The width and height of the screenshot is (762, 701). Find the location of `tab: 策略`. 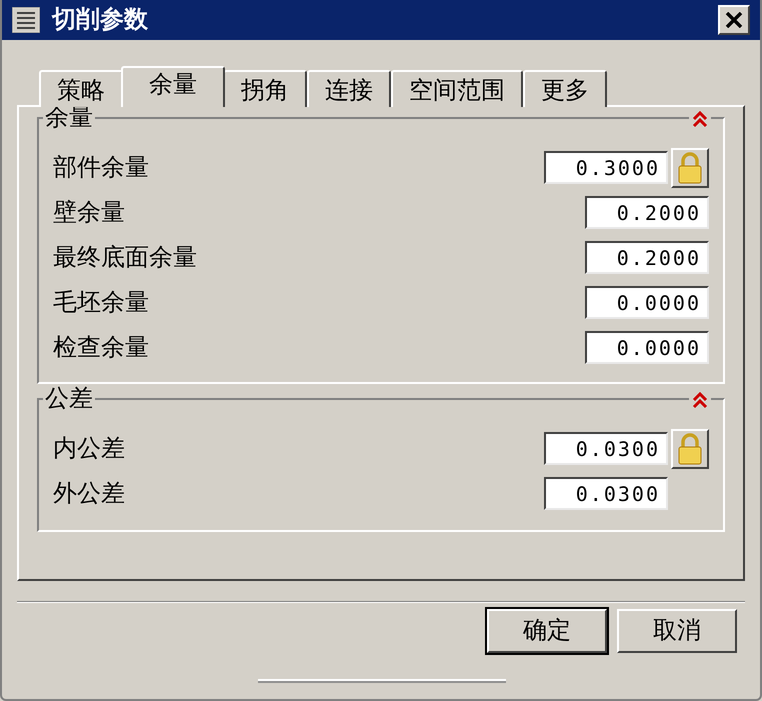

tab: 策略 is located at coordinates (81, 88).